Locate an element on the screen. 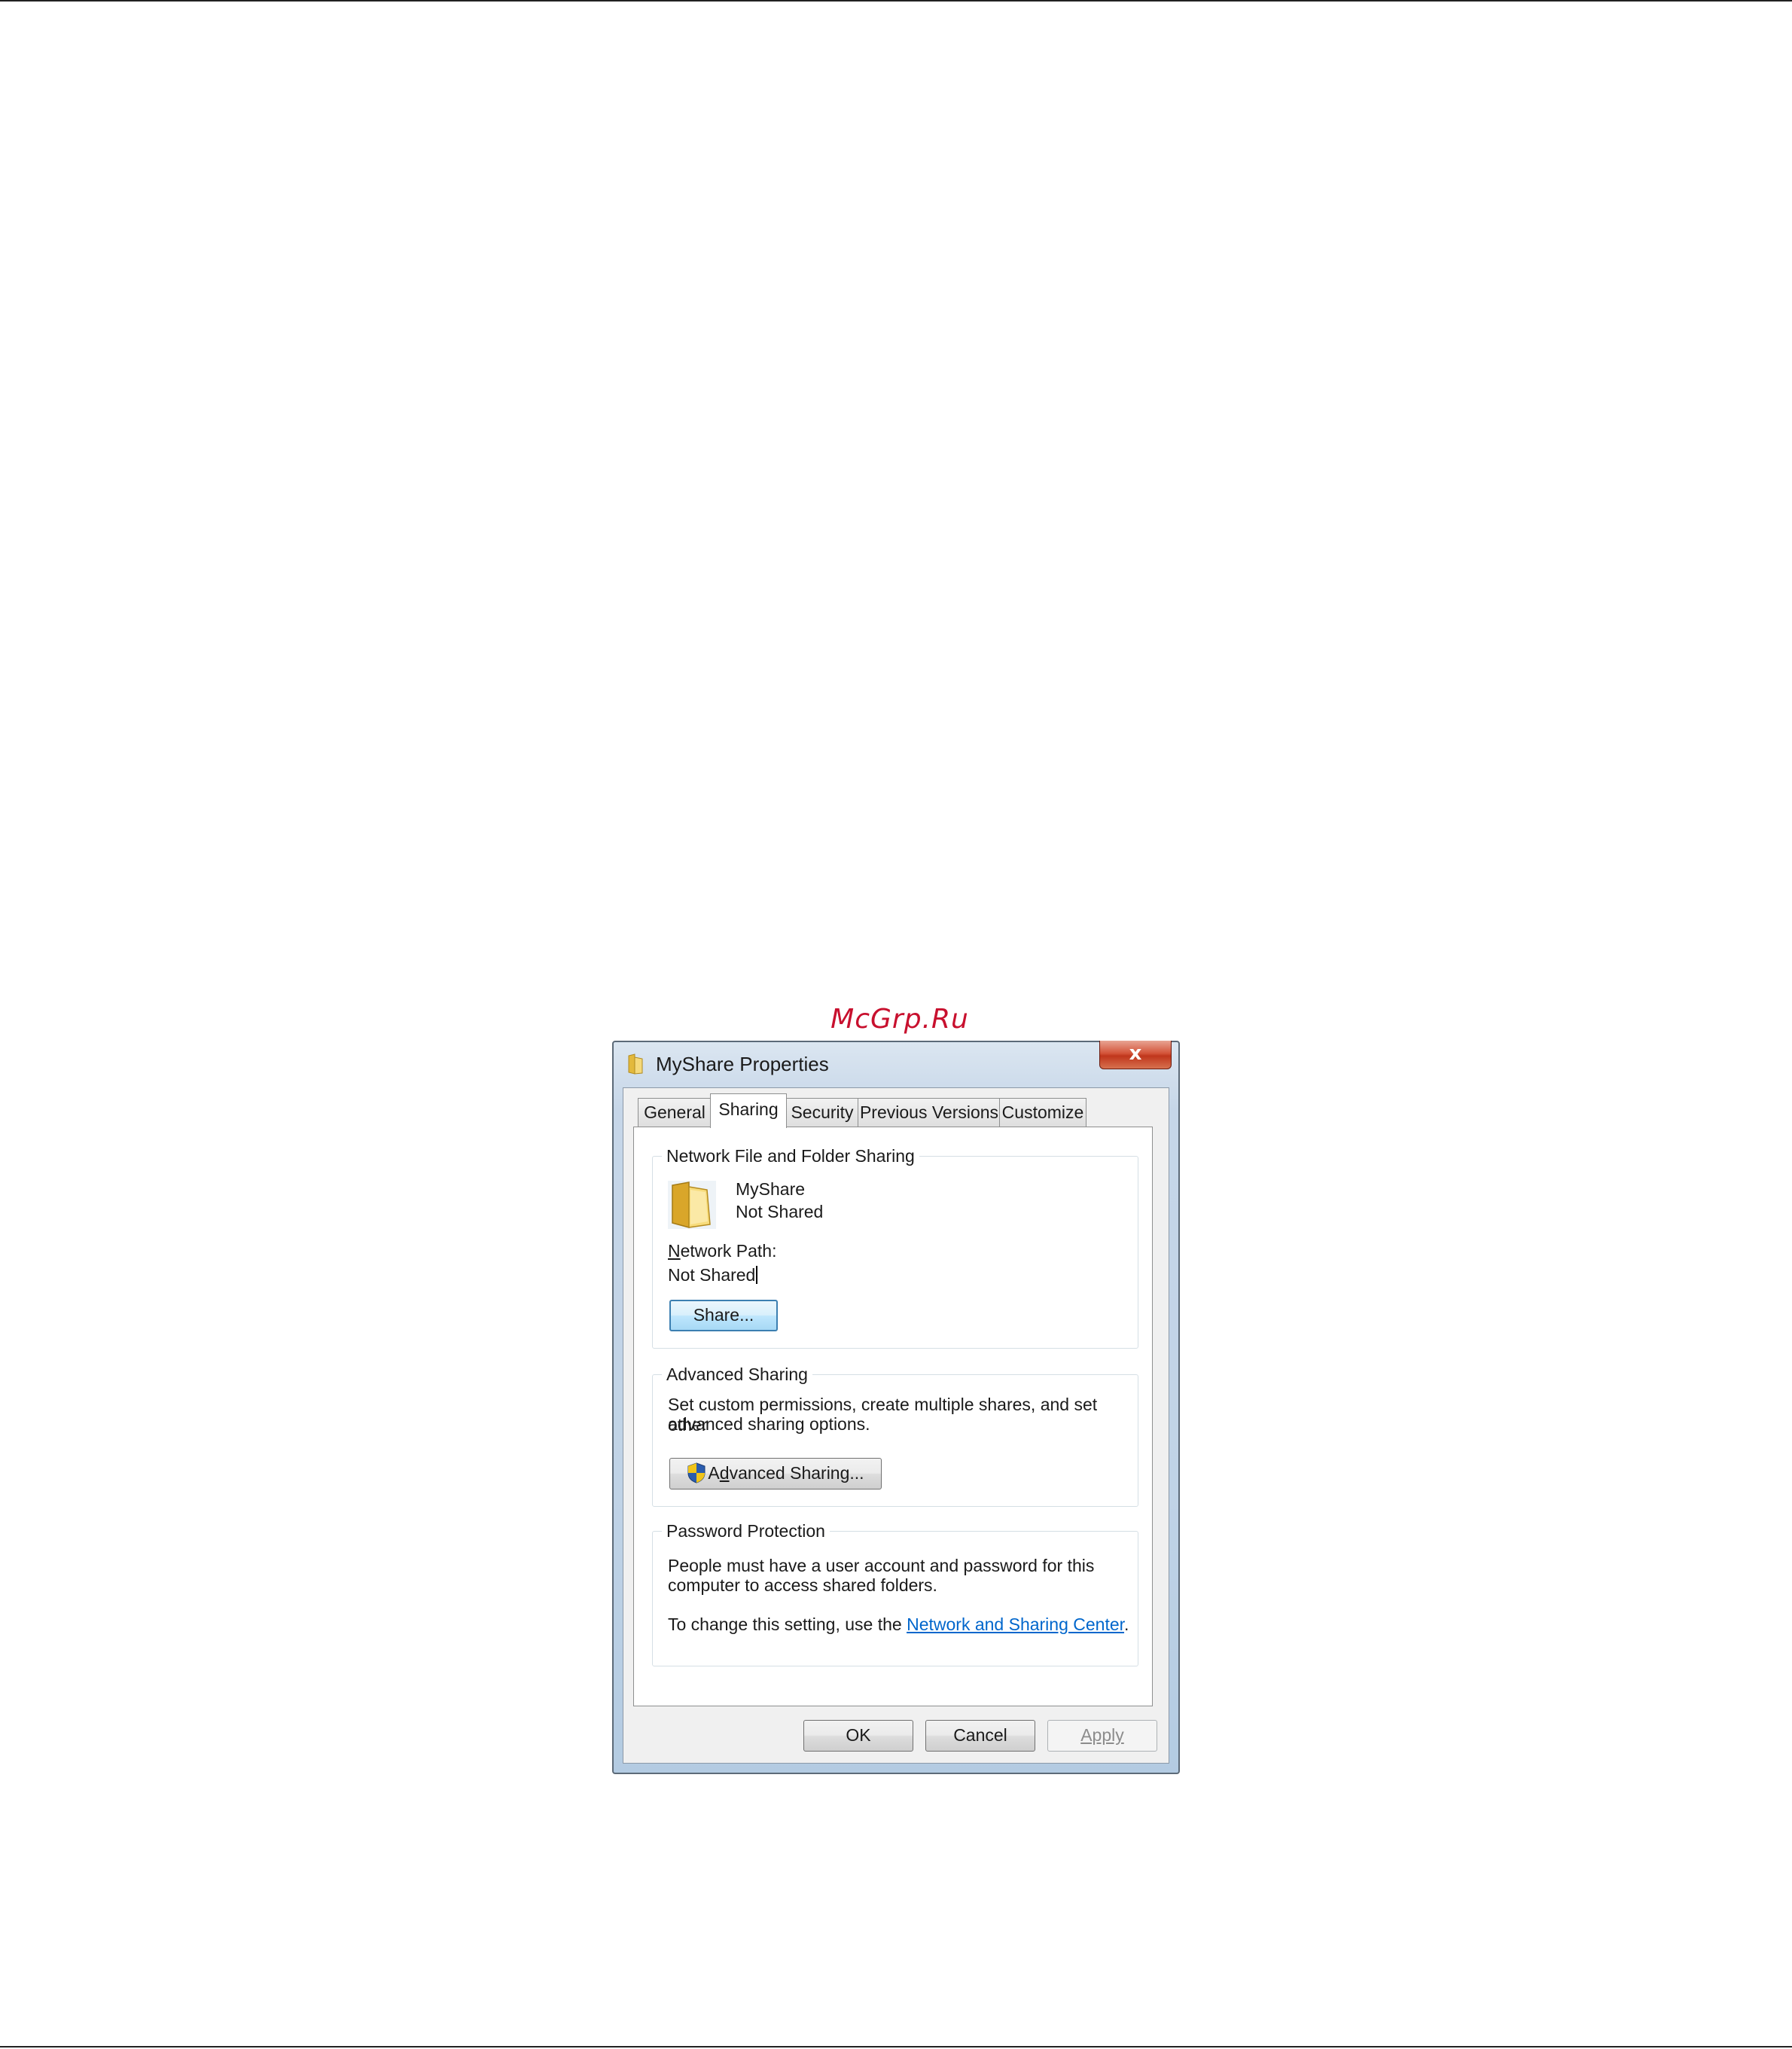 This screenshot has width=1792, height=2049. path-value-text: Not Shared is located at coordinates (712, 1275).